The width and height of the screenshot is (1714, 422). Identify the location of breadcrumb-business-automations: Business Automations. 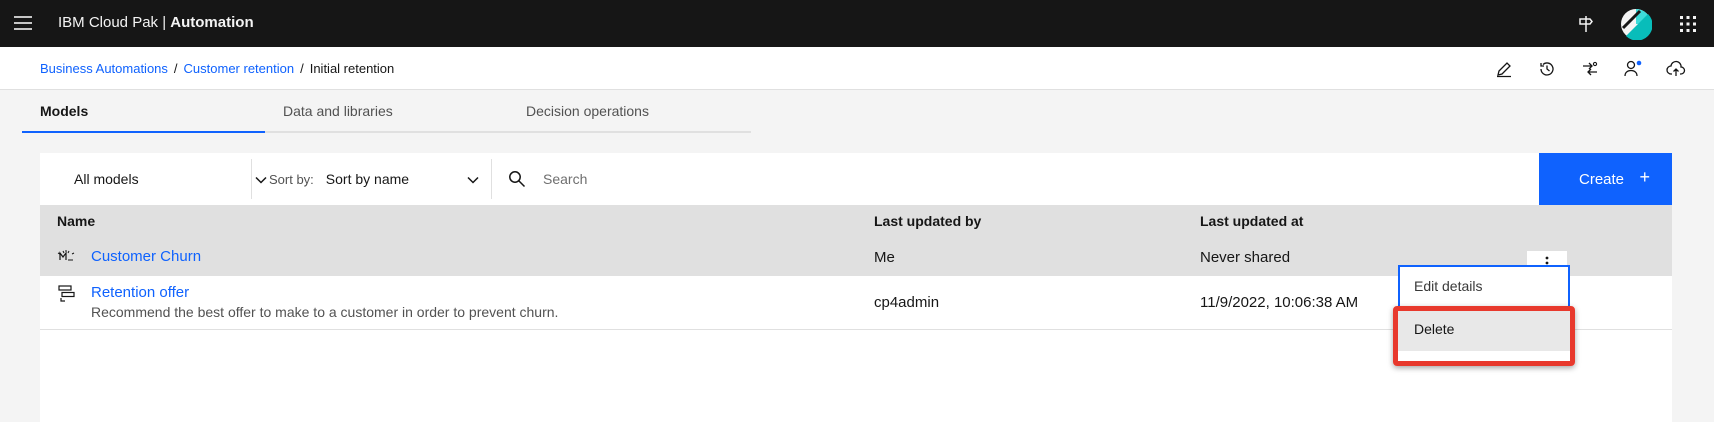
(104, 68).